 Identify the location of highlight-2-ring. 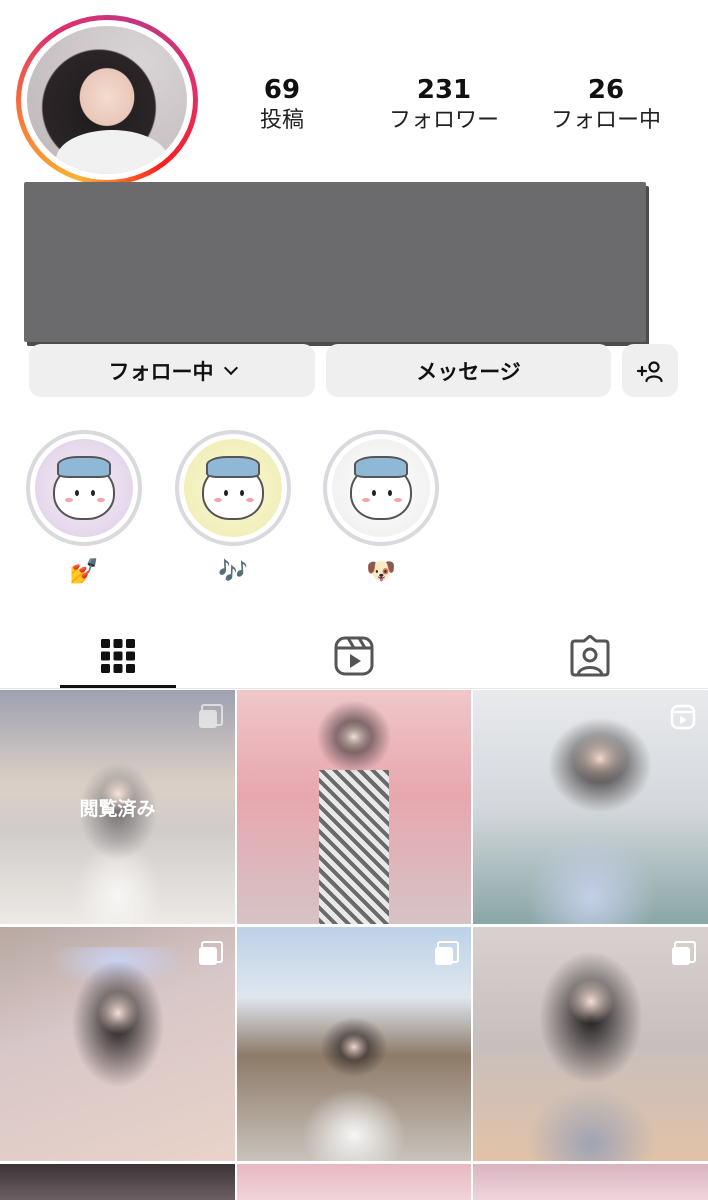
(233, 488).